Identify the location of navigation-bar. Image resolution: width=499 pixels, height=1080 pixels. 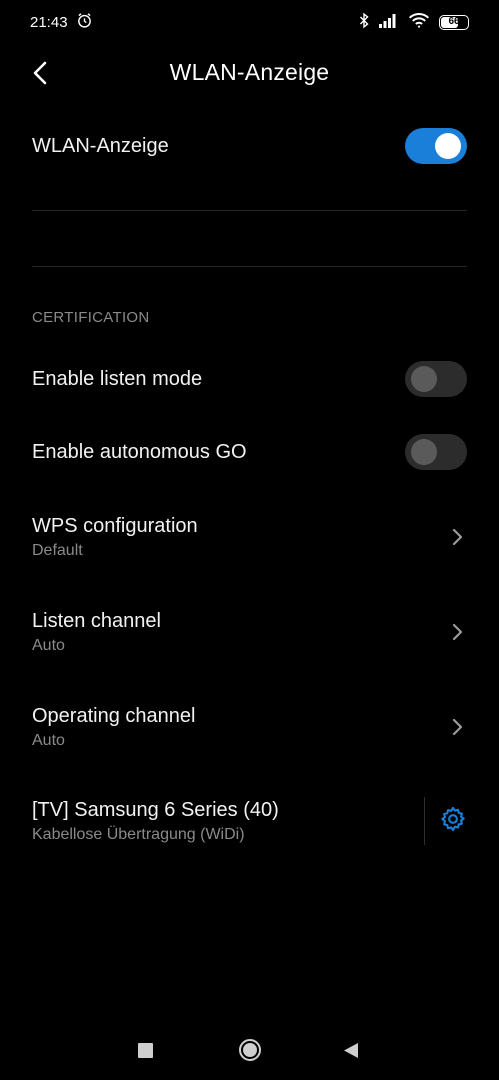
(249, 1050).